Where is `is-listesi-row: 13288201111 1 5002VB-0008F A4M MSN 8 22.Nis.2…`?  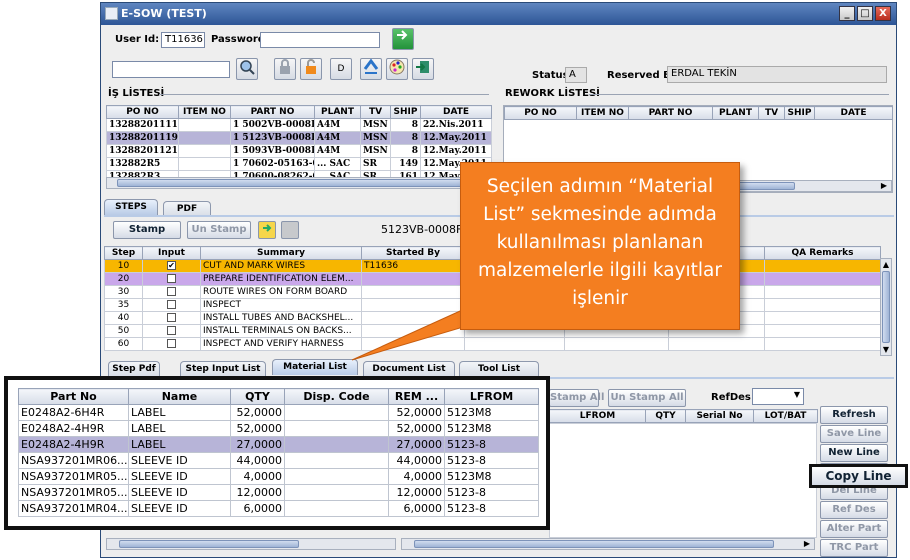 is-listesi-row: 13288201111 1 5002VB-0008F A4M MSN 8 22.Nis.2… is located at coordinates (299, 125).